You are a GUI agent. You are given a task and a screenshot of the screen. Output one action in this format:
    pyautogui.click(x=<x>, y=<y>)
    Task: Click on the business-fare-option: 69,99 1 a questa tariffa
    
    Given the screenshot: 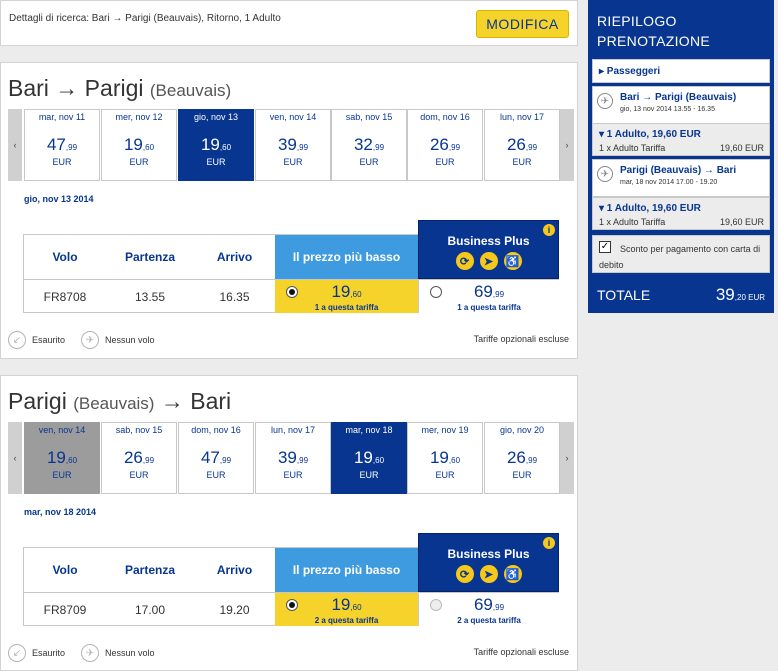 What is the action you would take?
    pyautogui.click(x=488, y=296)
    